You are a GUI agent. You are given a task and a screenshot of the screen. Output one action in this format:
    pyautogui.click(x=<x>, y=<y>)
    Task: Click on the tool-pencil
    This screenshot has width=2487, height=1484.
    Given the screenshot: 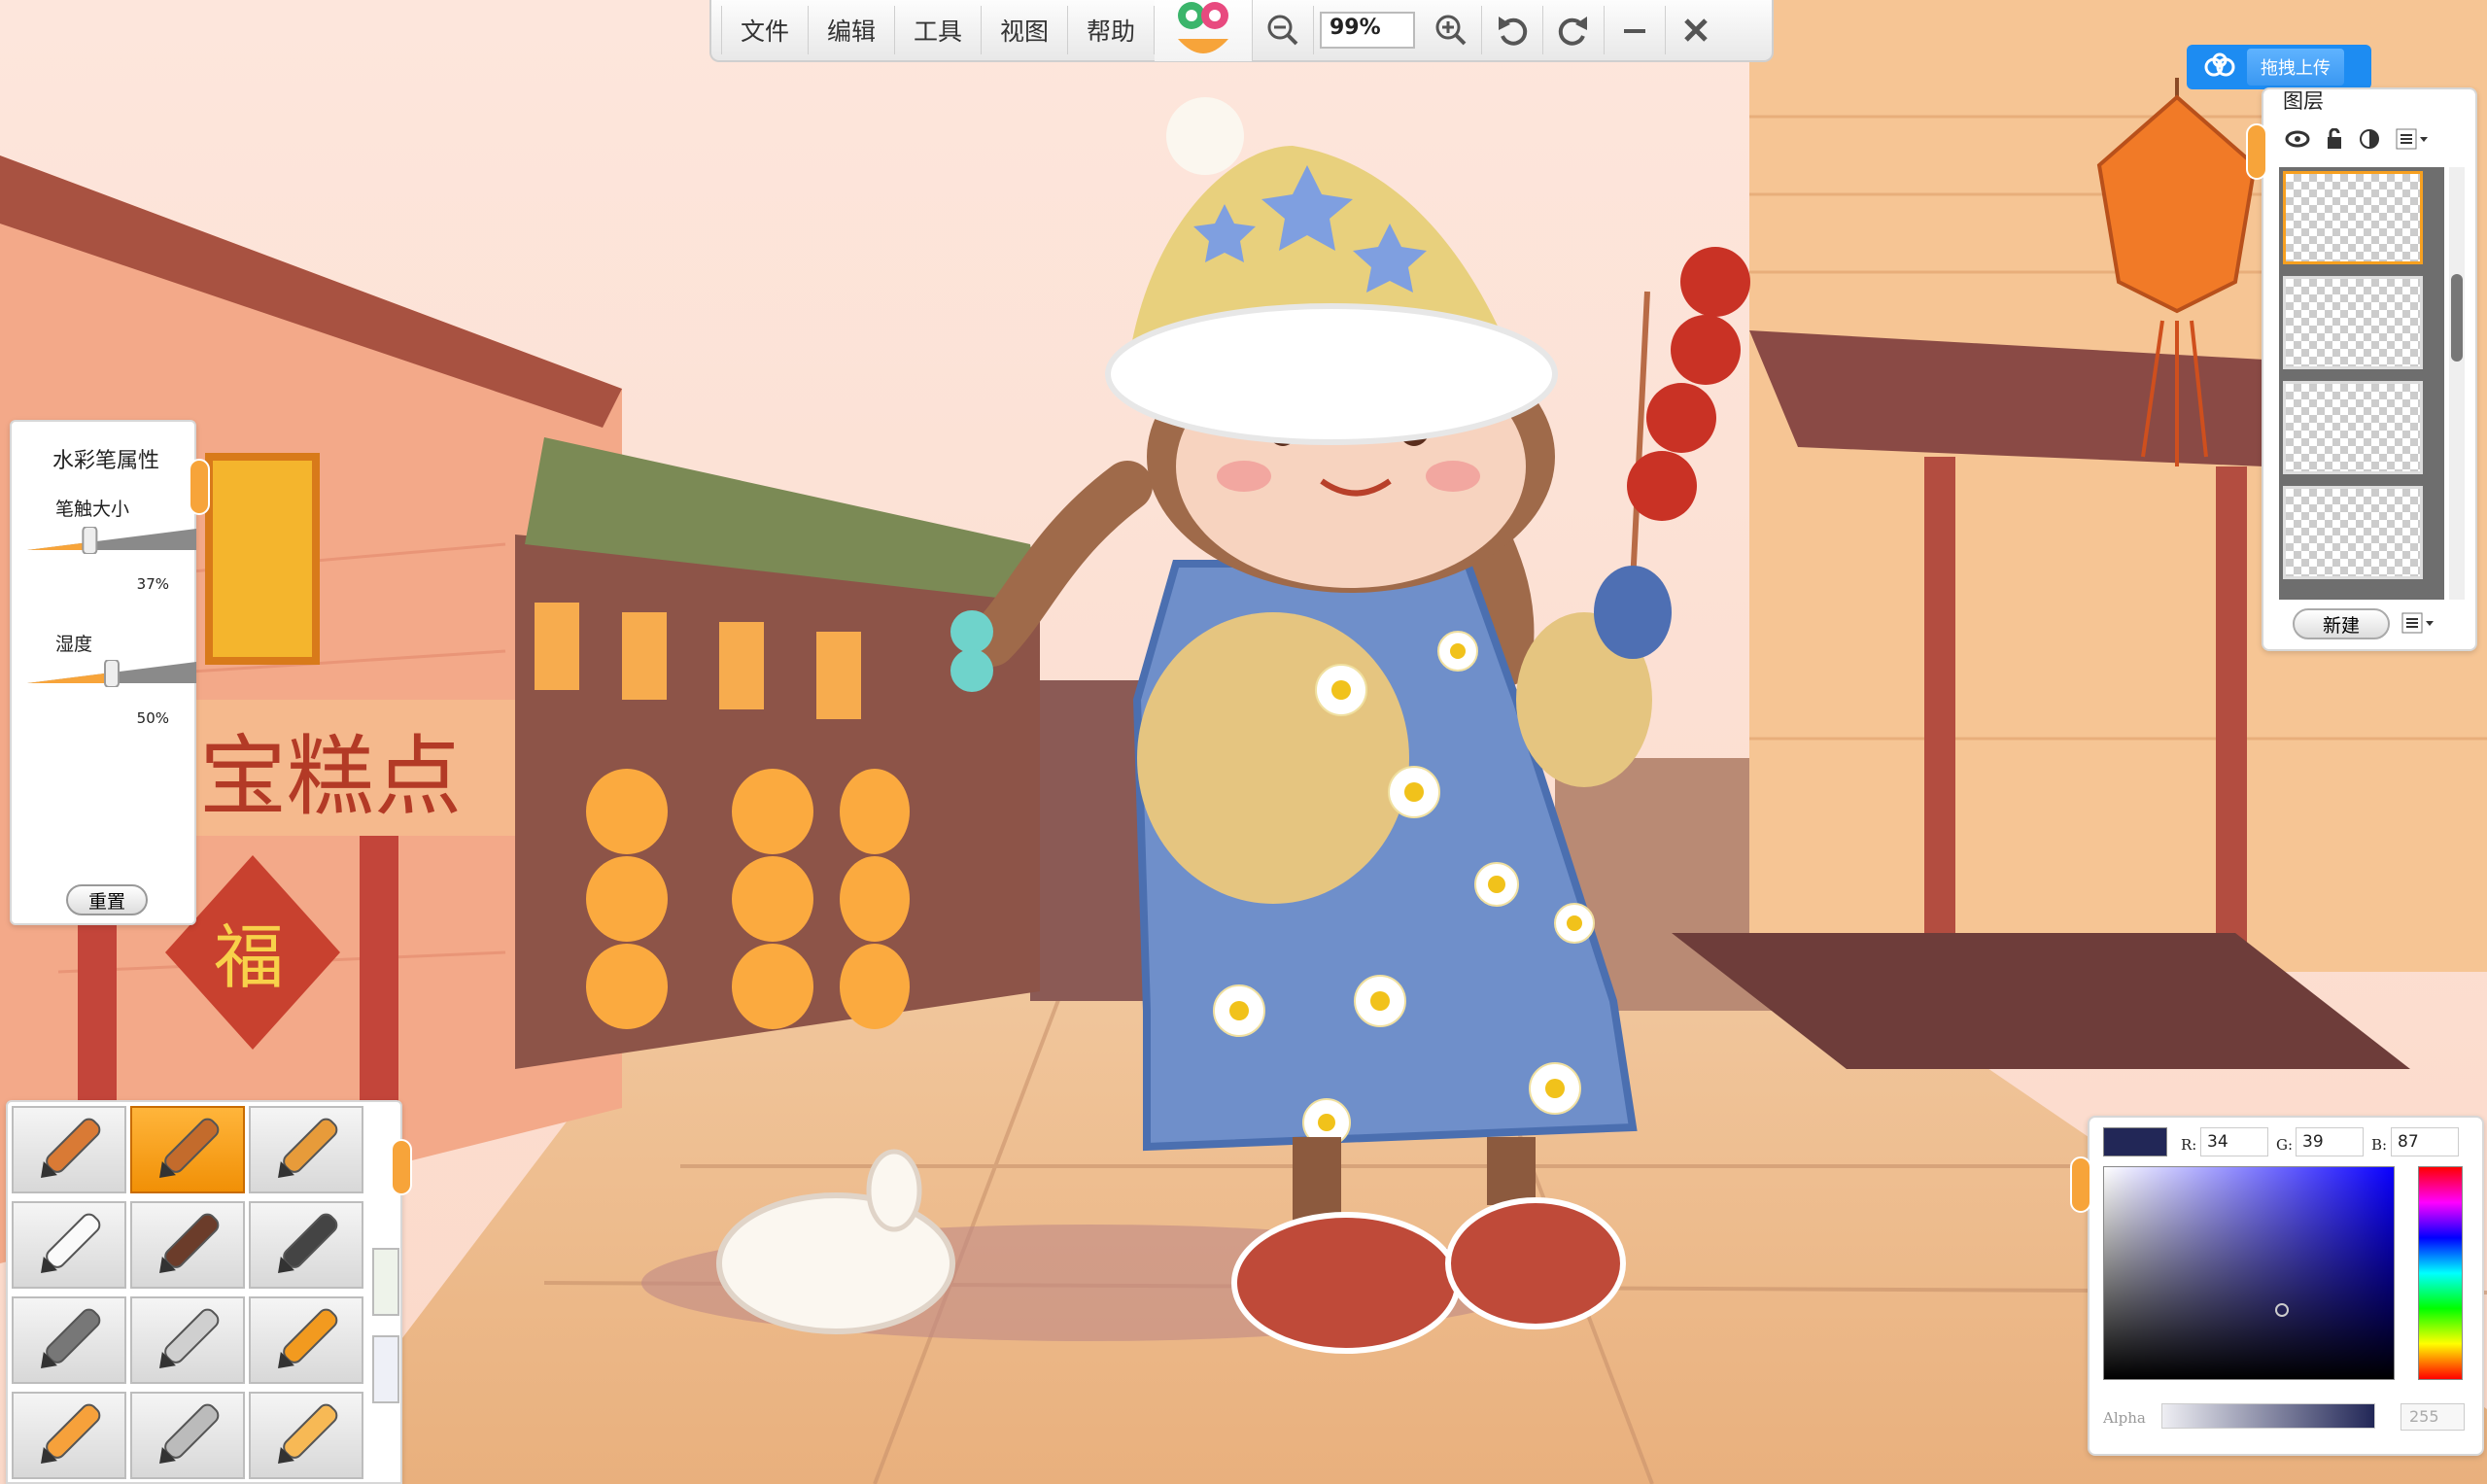 What is the action you would take?
    pyautogui.click(x=69, y=1149)
    